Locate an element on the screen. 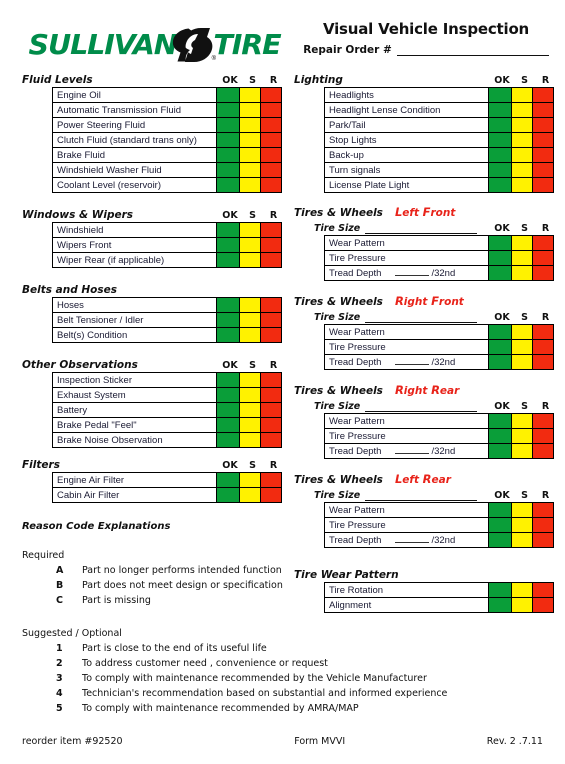 This screenshot has height=764, width=565. repair-order-input is located at coordinates (472, 50).